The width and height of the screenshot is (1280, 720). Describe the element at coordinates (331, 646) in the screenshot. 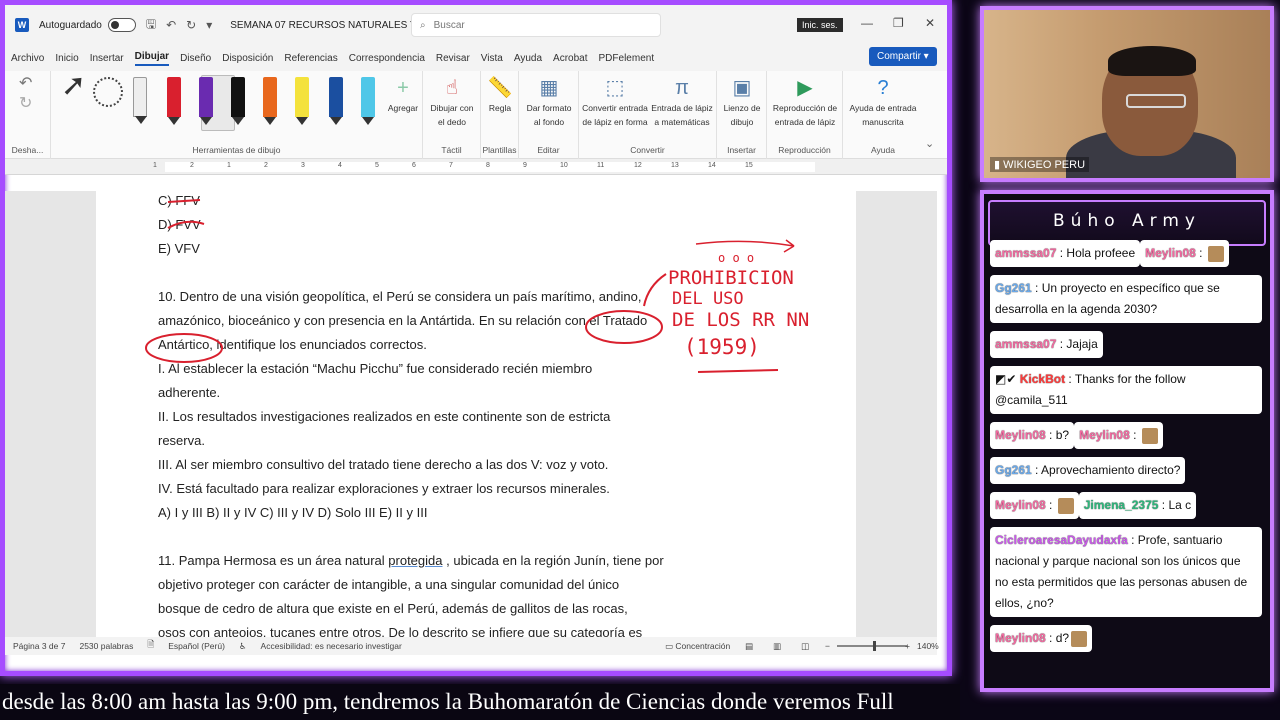

I see `accessibility-status: Accesibilidad: es necesario investigar` at that location.